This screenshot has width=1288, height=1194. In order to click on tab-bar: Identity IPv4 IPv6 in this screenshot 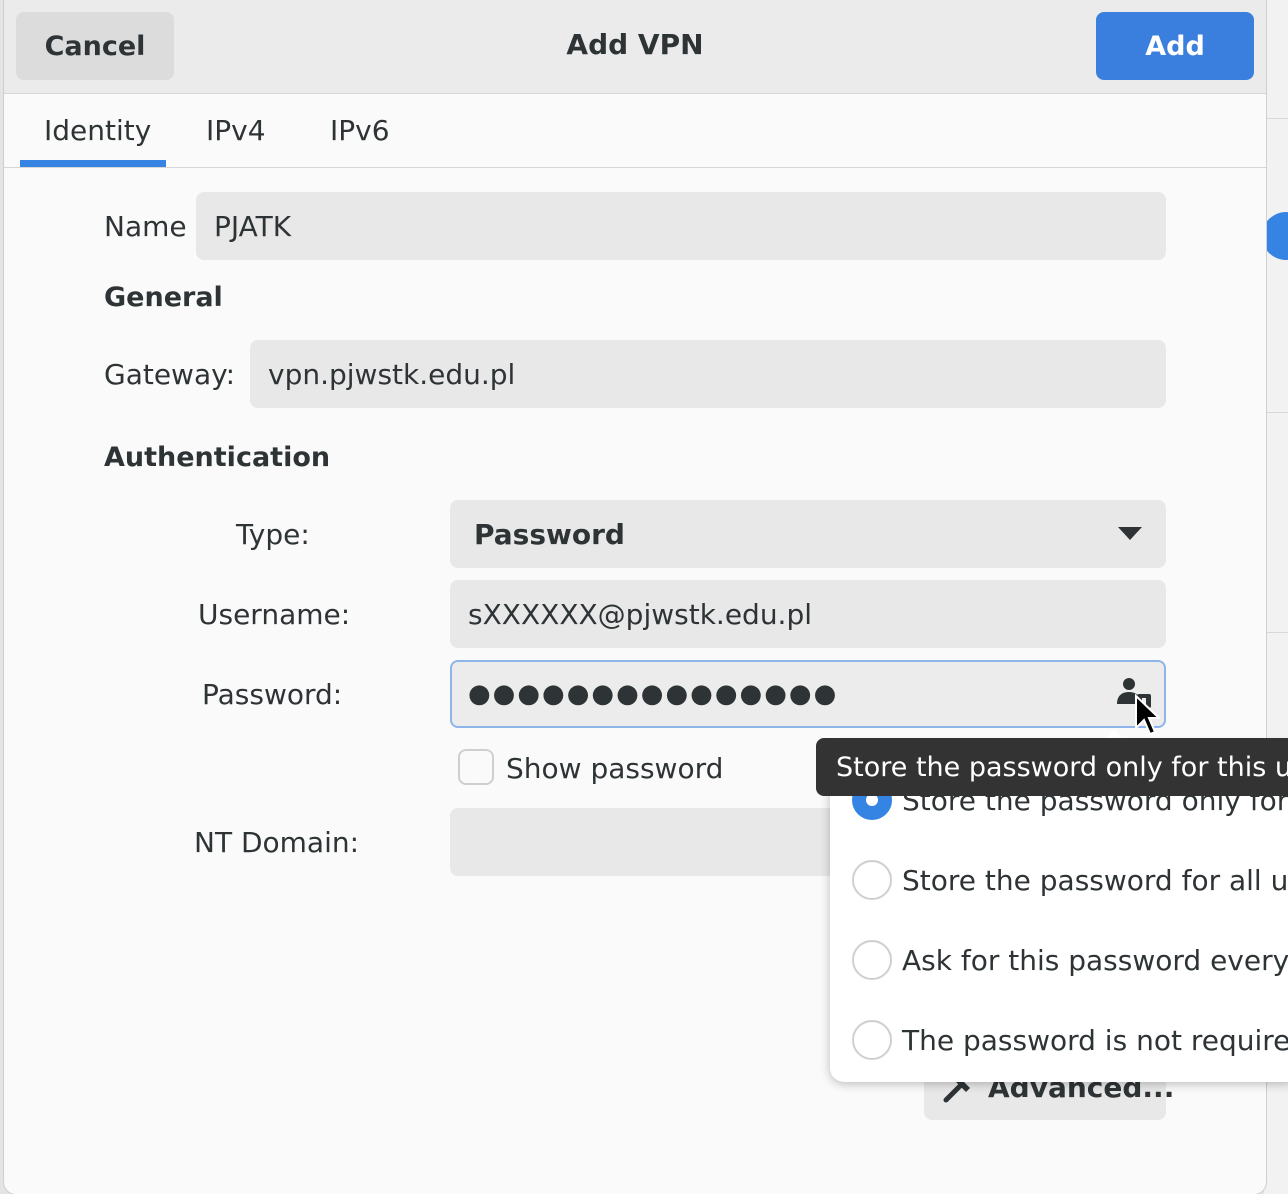, I will do `click(635, 131)`.